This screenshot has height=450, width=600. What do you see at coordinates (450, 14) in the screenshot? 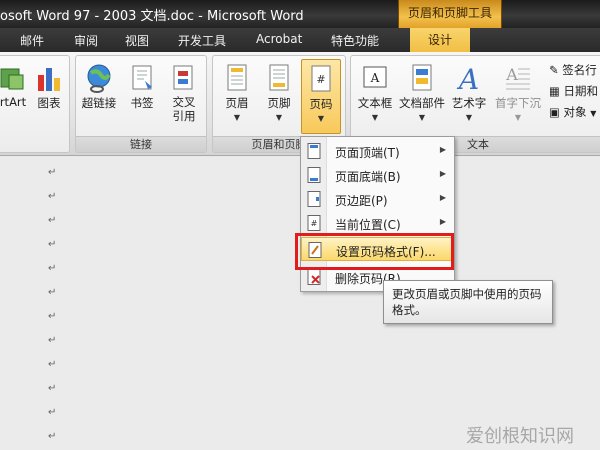
I see `context-tab-header: 页眉和页脚工具` at bounding box center [450, 14].